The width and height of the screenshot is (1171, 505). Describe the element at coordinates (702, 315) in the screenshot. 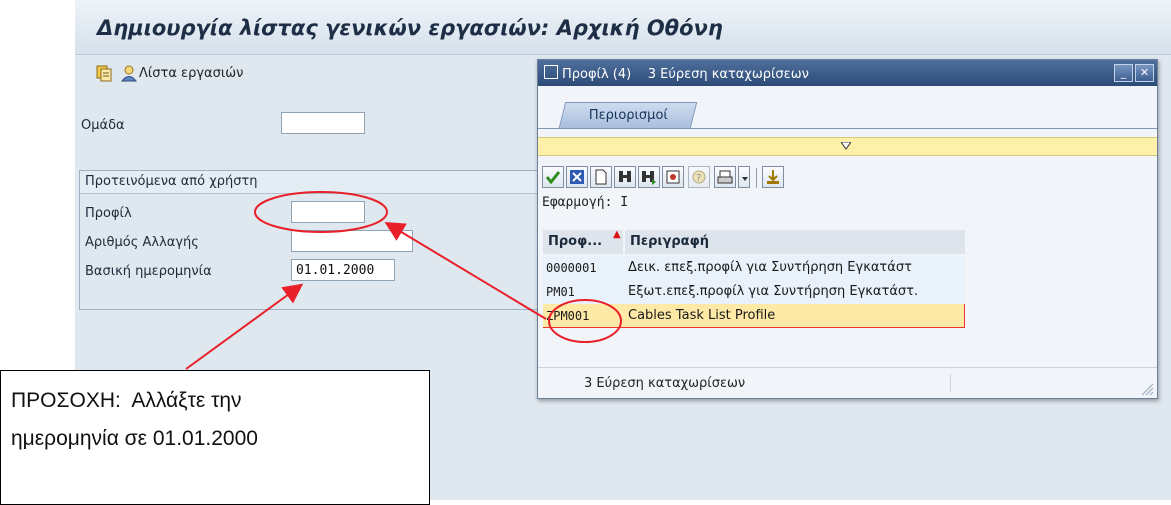

I see `description-cell: Cables Task List Profile` at that location.